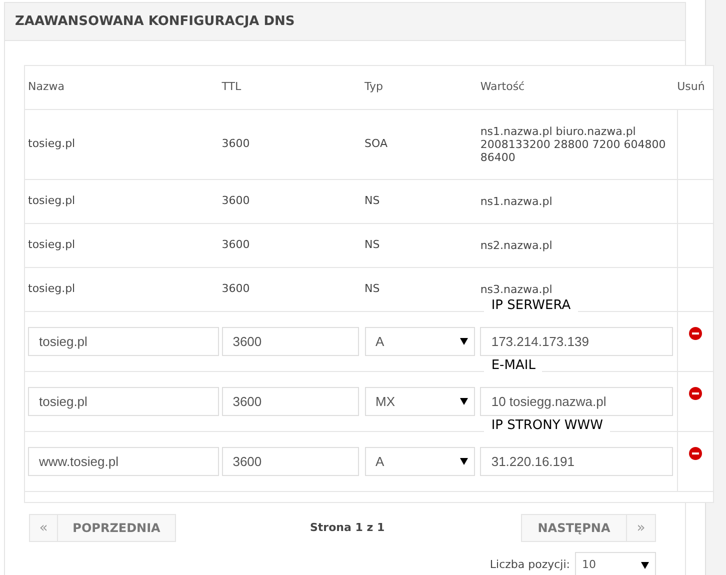 This screenshot has height=575, width=726. I want to click on column-header: Wartość, so click(502, 87).